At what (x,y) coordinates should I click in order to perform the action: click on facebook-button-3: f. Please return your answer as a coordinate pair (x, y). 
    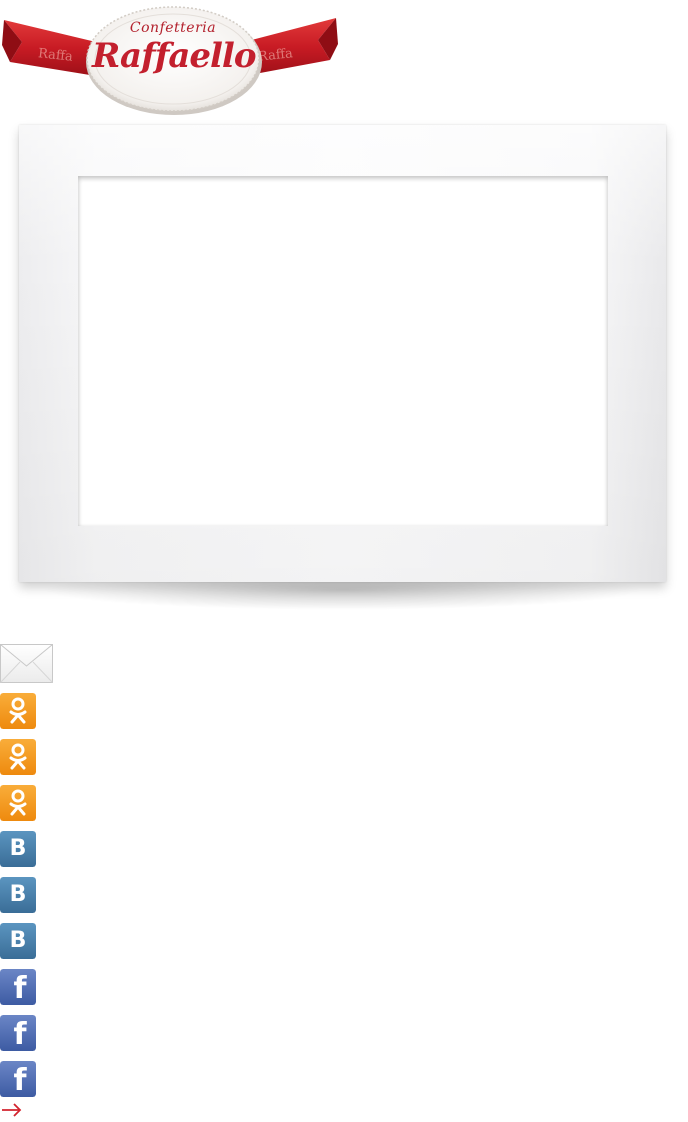
    Looking at the image, I should click on (18, 1079).